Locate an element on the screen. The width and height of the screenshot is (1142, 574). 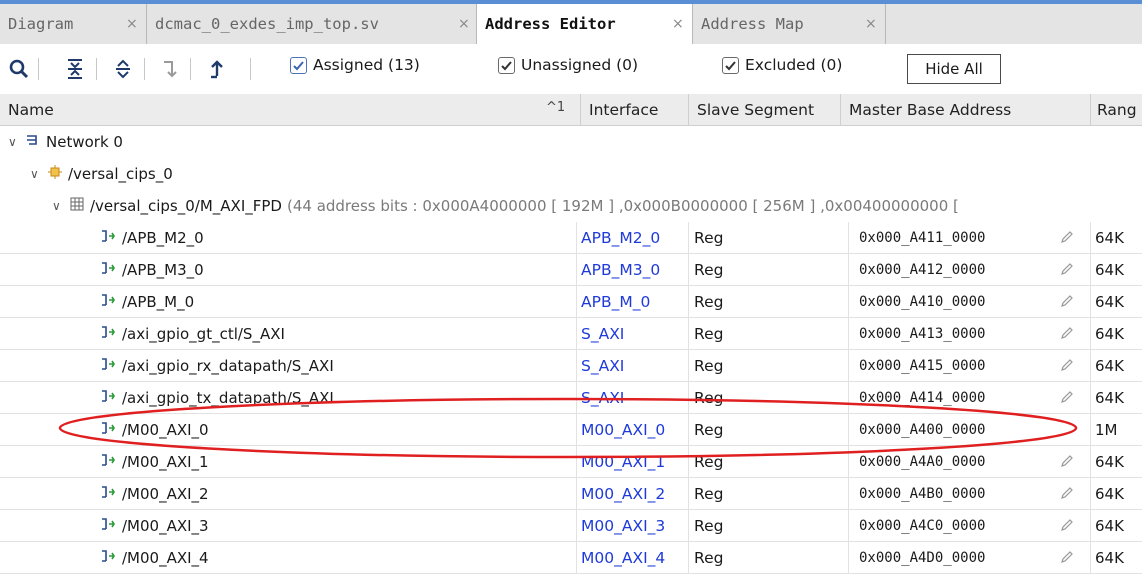
master-base-address: 0x000_A411_0000 is located at coordinates (948, 237).